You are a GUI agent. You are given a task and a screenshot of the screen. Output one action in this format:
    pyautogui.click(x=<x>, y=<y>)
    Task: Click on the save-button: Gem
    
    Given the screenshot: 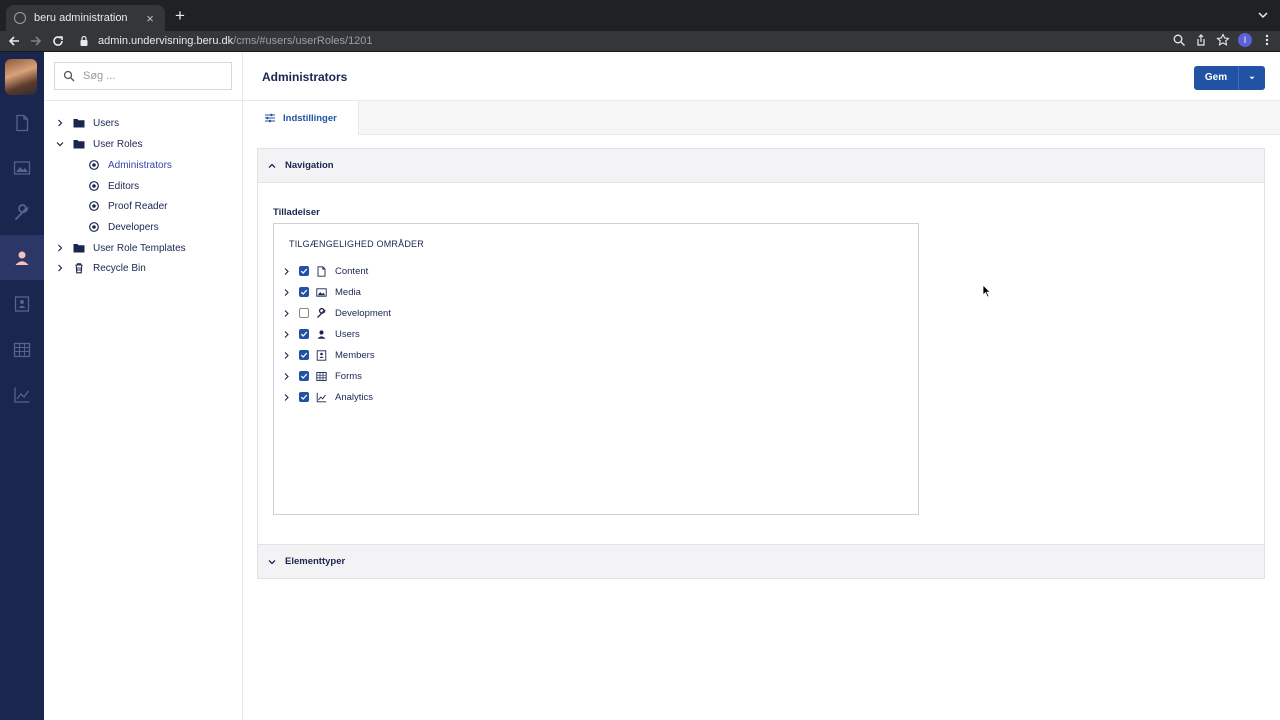 What is the action you would take?
    pyautogui.click(x=1216, y=78)
    